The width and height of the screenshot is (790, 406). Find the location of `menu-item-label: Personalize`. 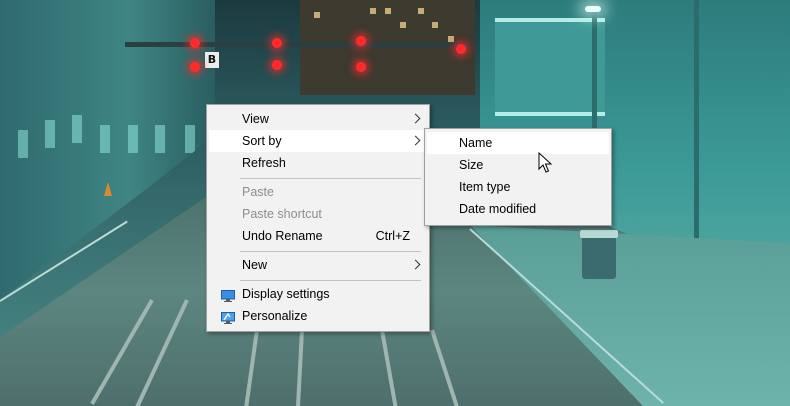

menu-item-label: Personalize is located at coordinates (275, 316).